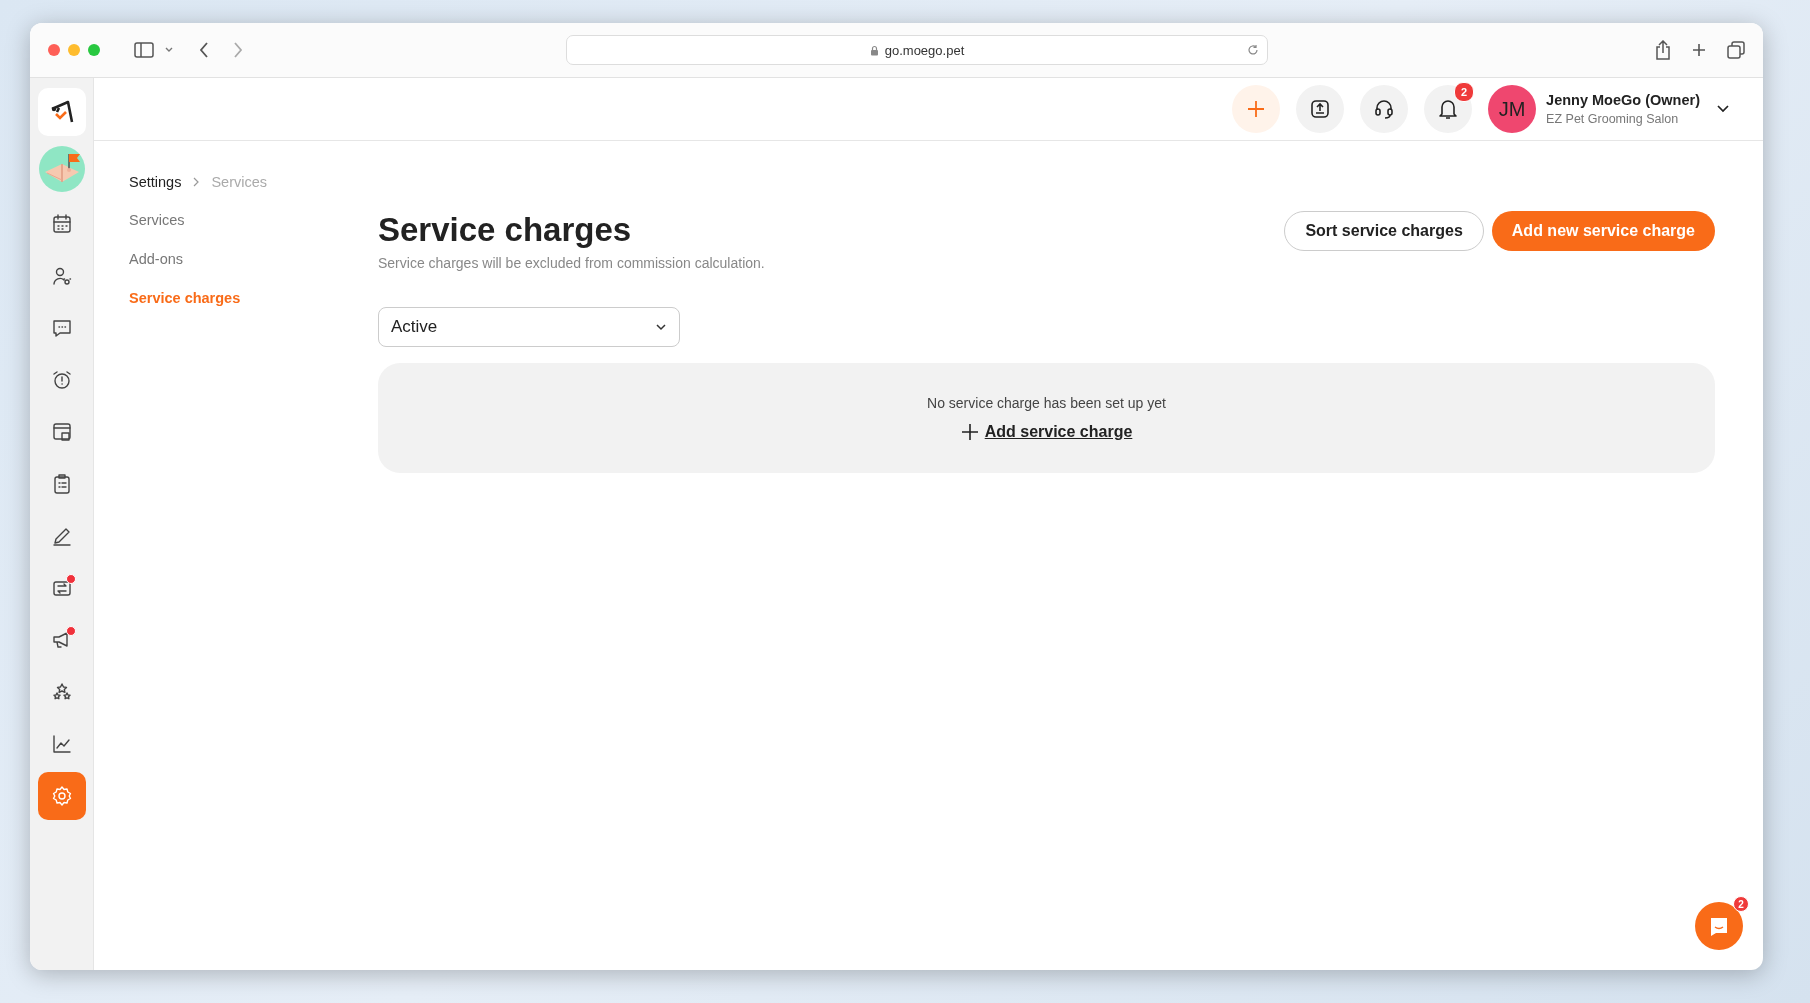 The height and width of the screenshot is (1003, 1810). Describe the element at coordinates (61, 112) in the screenshot. I see `logo-icon` at that location.